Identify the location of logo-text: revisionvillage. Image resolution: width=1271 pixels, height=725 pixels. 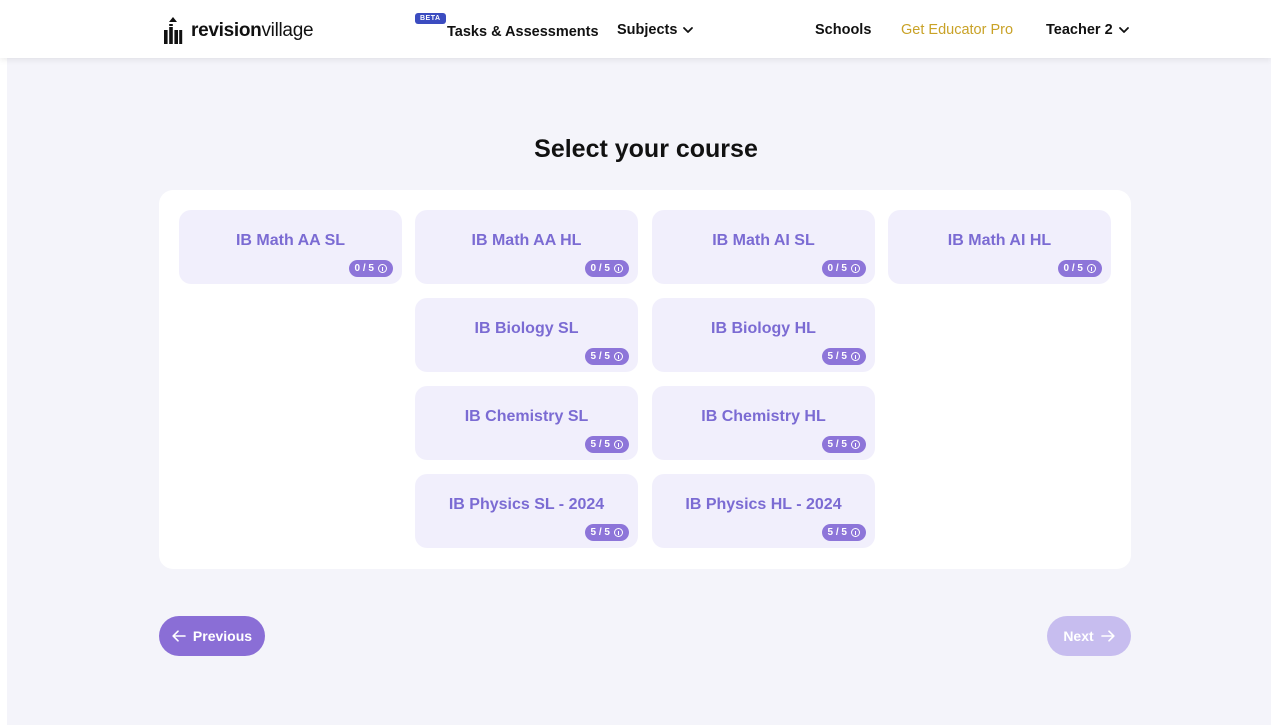
(252, 30).